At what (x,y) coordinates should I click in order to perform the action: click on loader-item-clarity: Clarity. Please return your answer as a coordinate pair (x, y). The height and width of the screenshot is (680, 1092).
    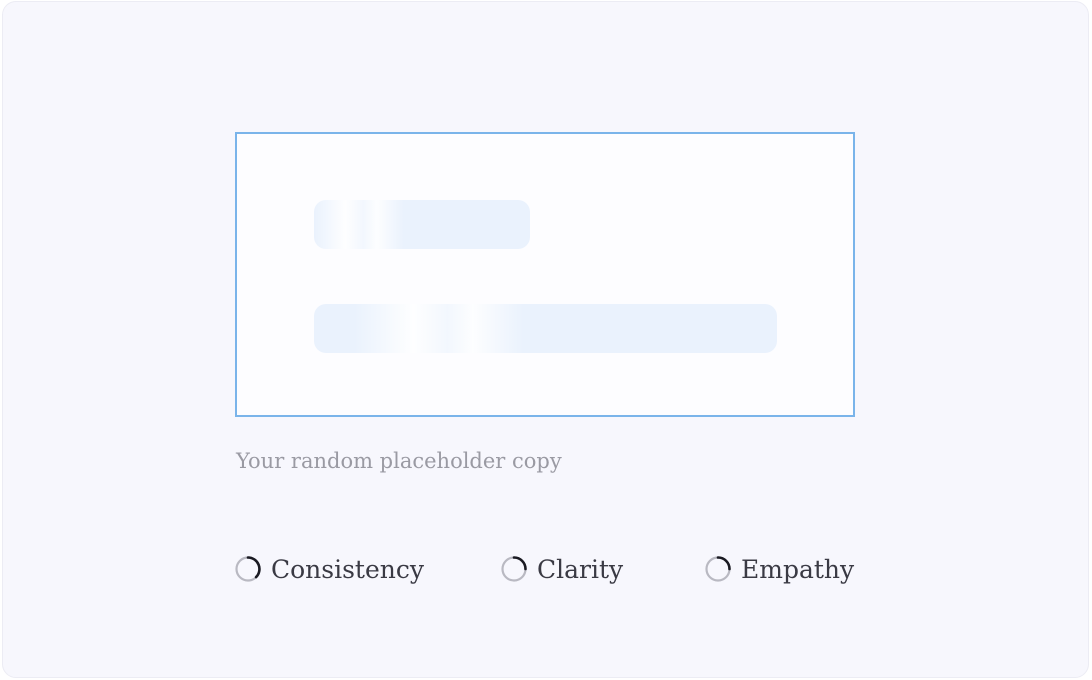
    Looking at the image, I should click on (562, 569).